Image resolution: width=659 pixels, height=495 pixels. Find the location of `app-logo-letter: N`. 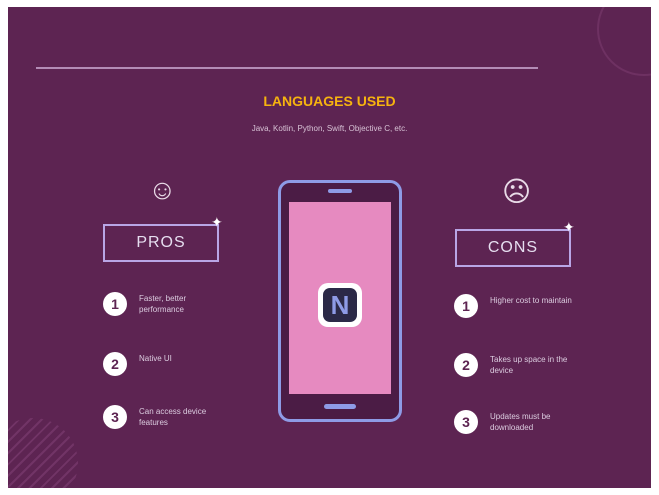

app-logo-letter: N is located at coordinates (340, 305).